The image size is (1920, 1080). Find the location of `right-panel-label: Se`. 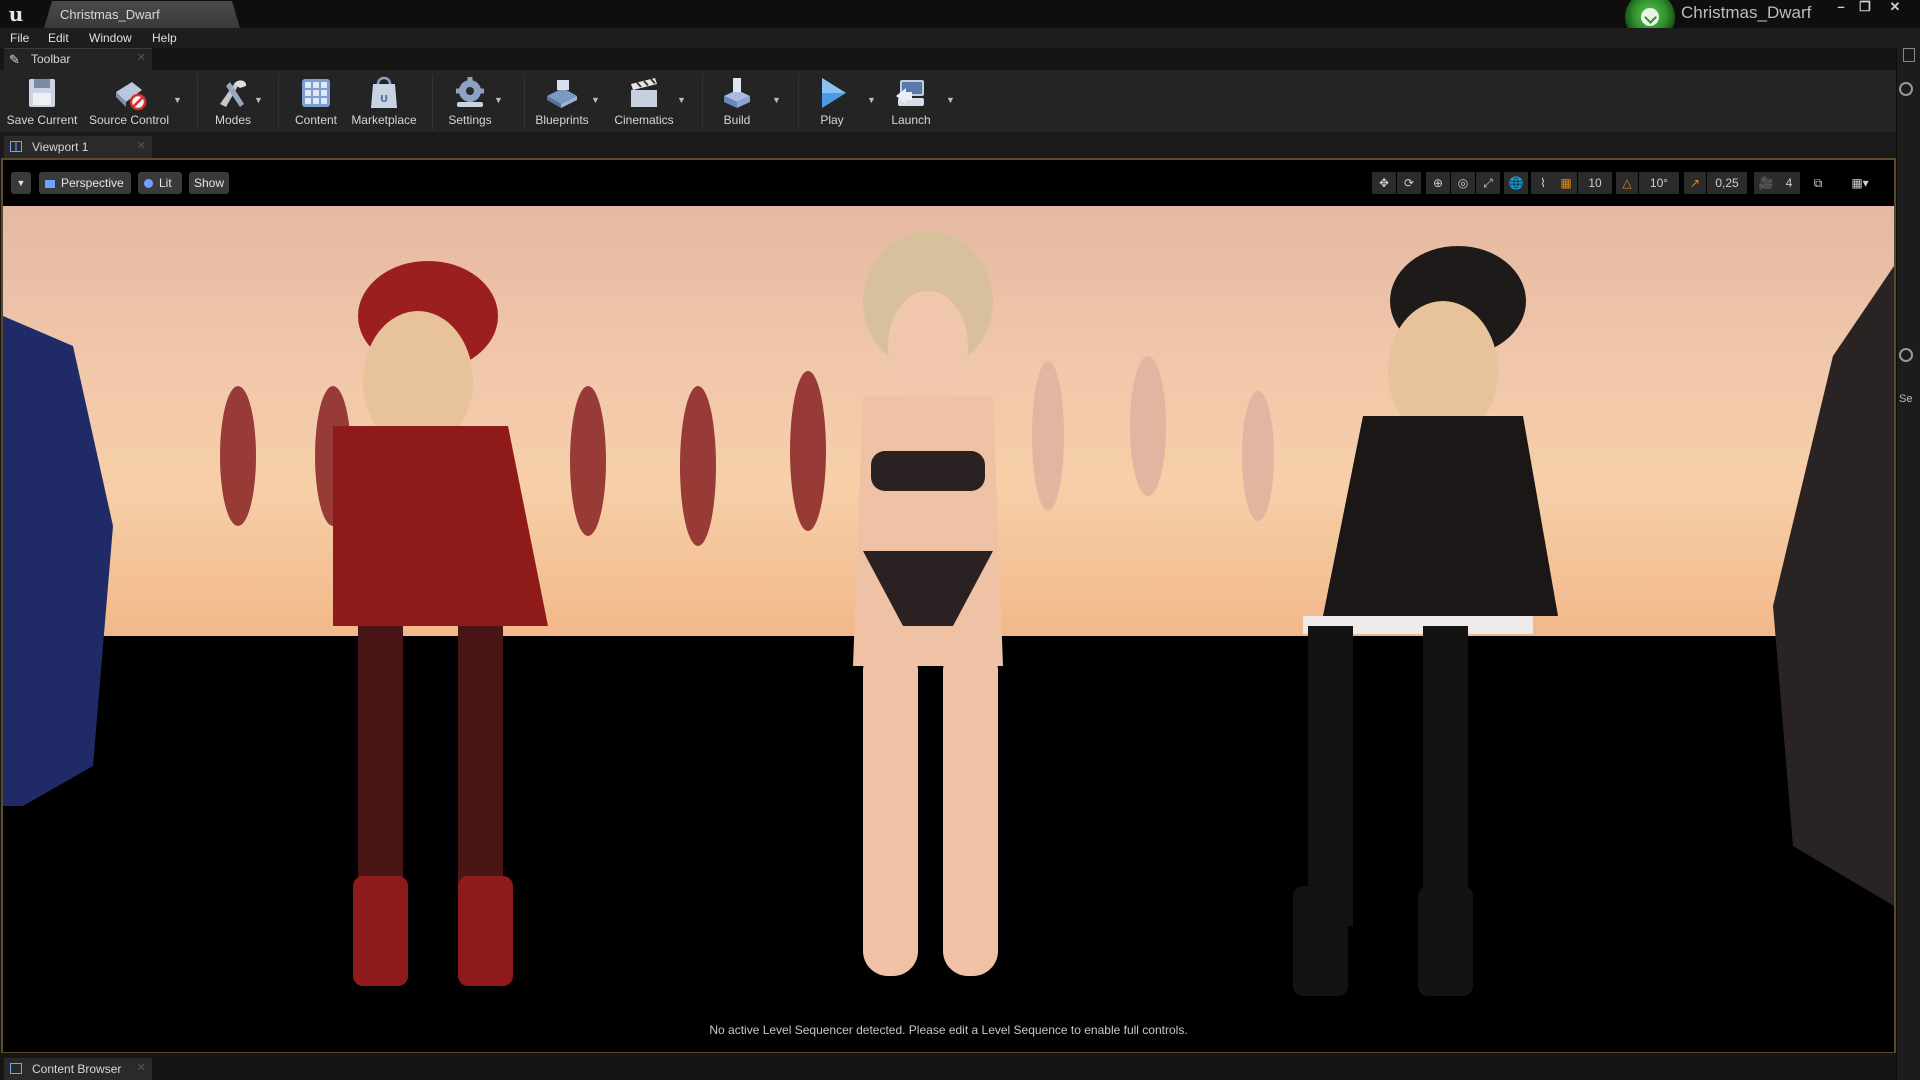

right-panel-label: Se is located at coordinates (1906, 399).